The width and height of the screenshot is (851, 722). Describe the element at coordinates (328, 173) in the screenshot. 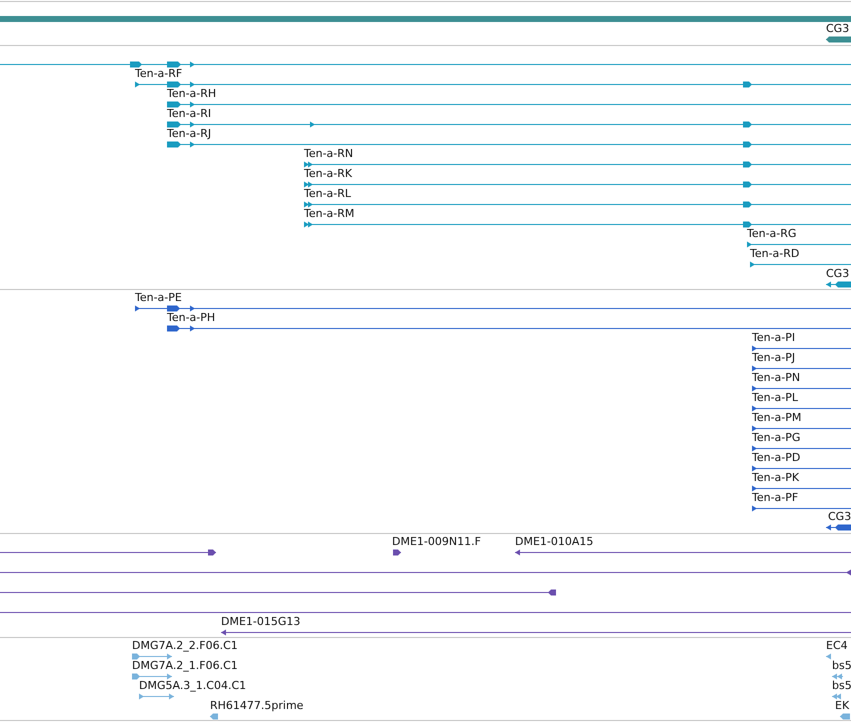

I see `feature-label: Ten-a-RK` at that location.